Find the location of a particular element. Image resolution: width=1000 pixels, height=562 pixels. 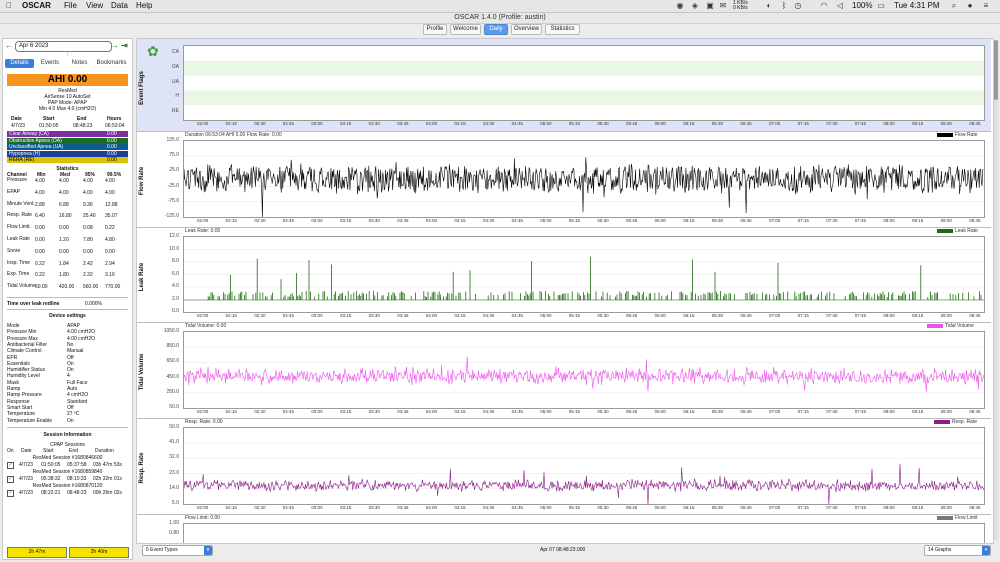

date-picker: Apr 6 2023 is located at coordinates (63, 46).